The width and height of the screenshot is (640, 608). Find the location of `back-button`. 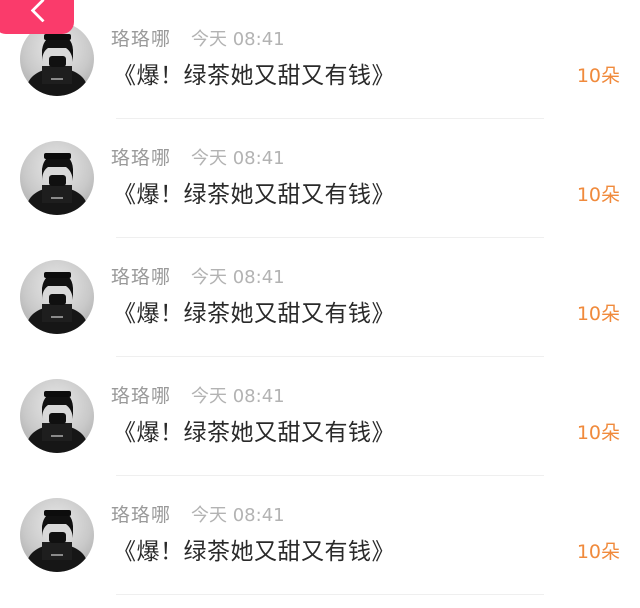

back-button is located at coordinates (37, 17).